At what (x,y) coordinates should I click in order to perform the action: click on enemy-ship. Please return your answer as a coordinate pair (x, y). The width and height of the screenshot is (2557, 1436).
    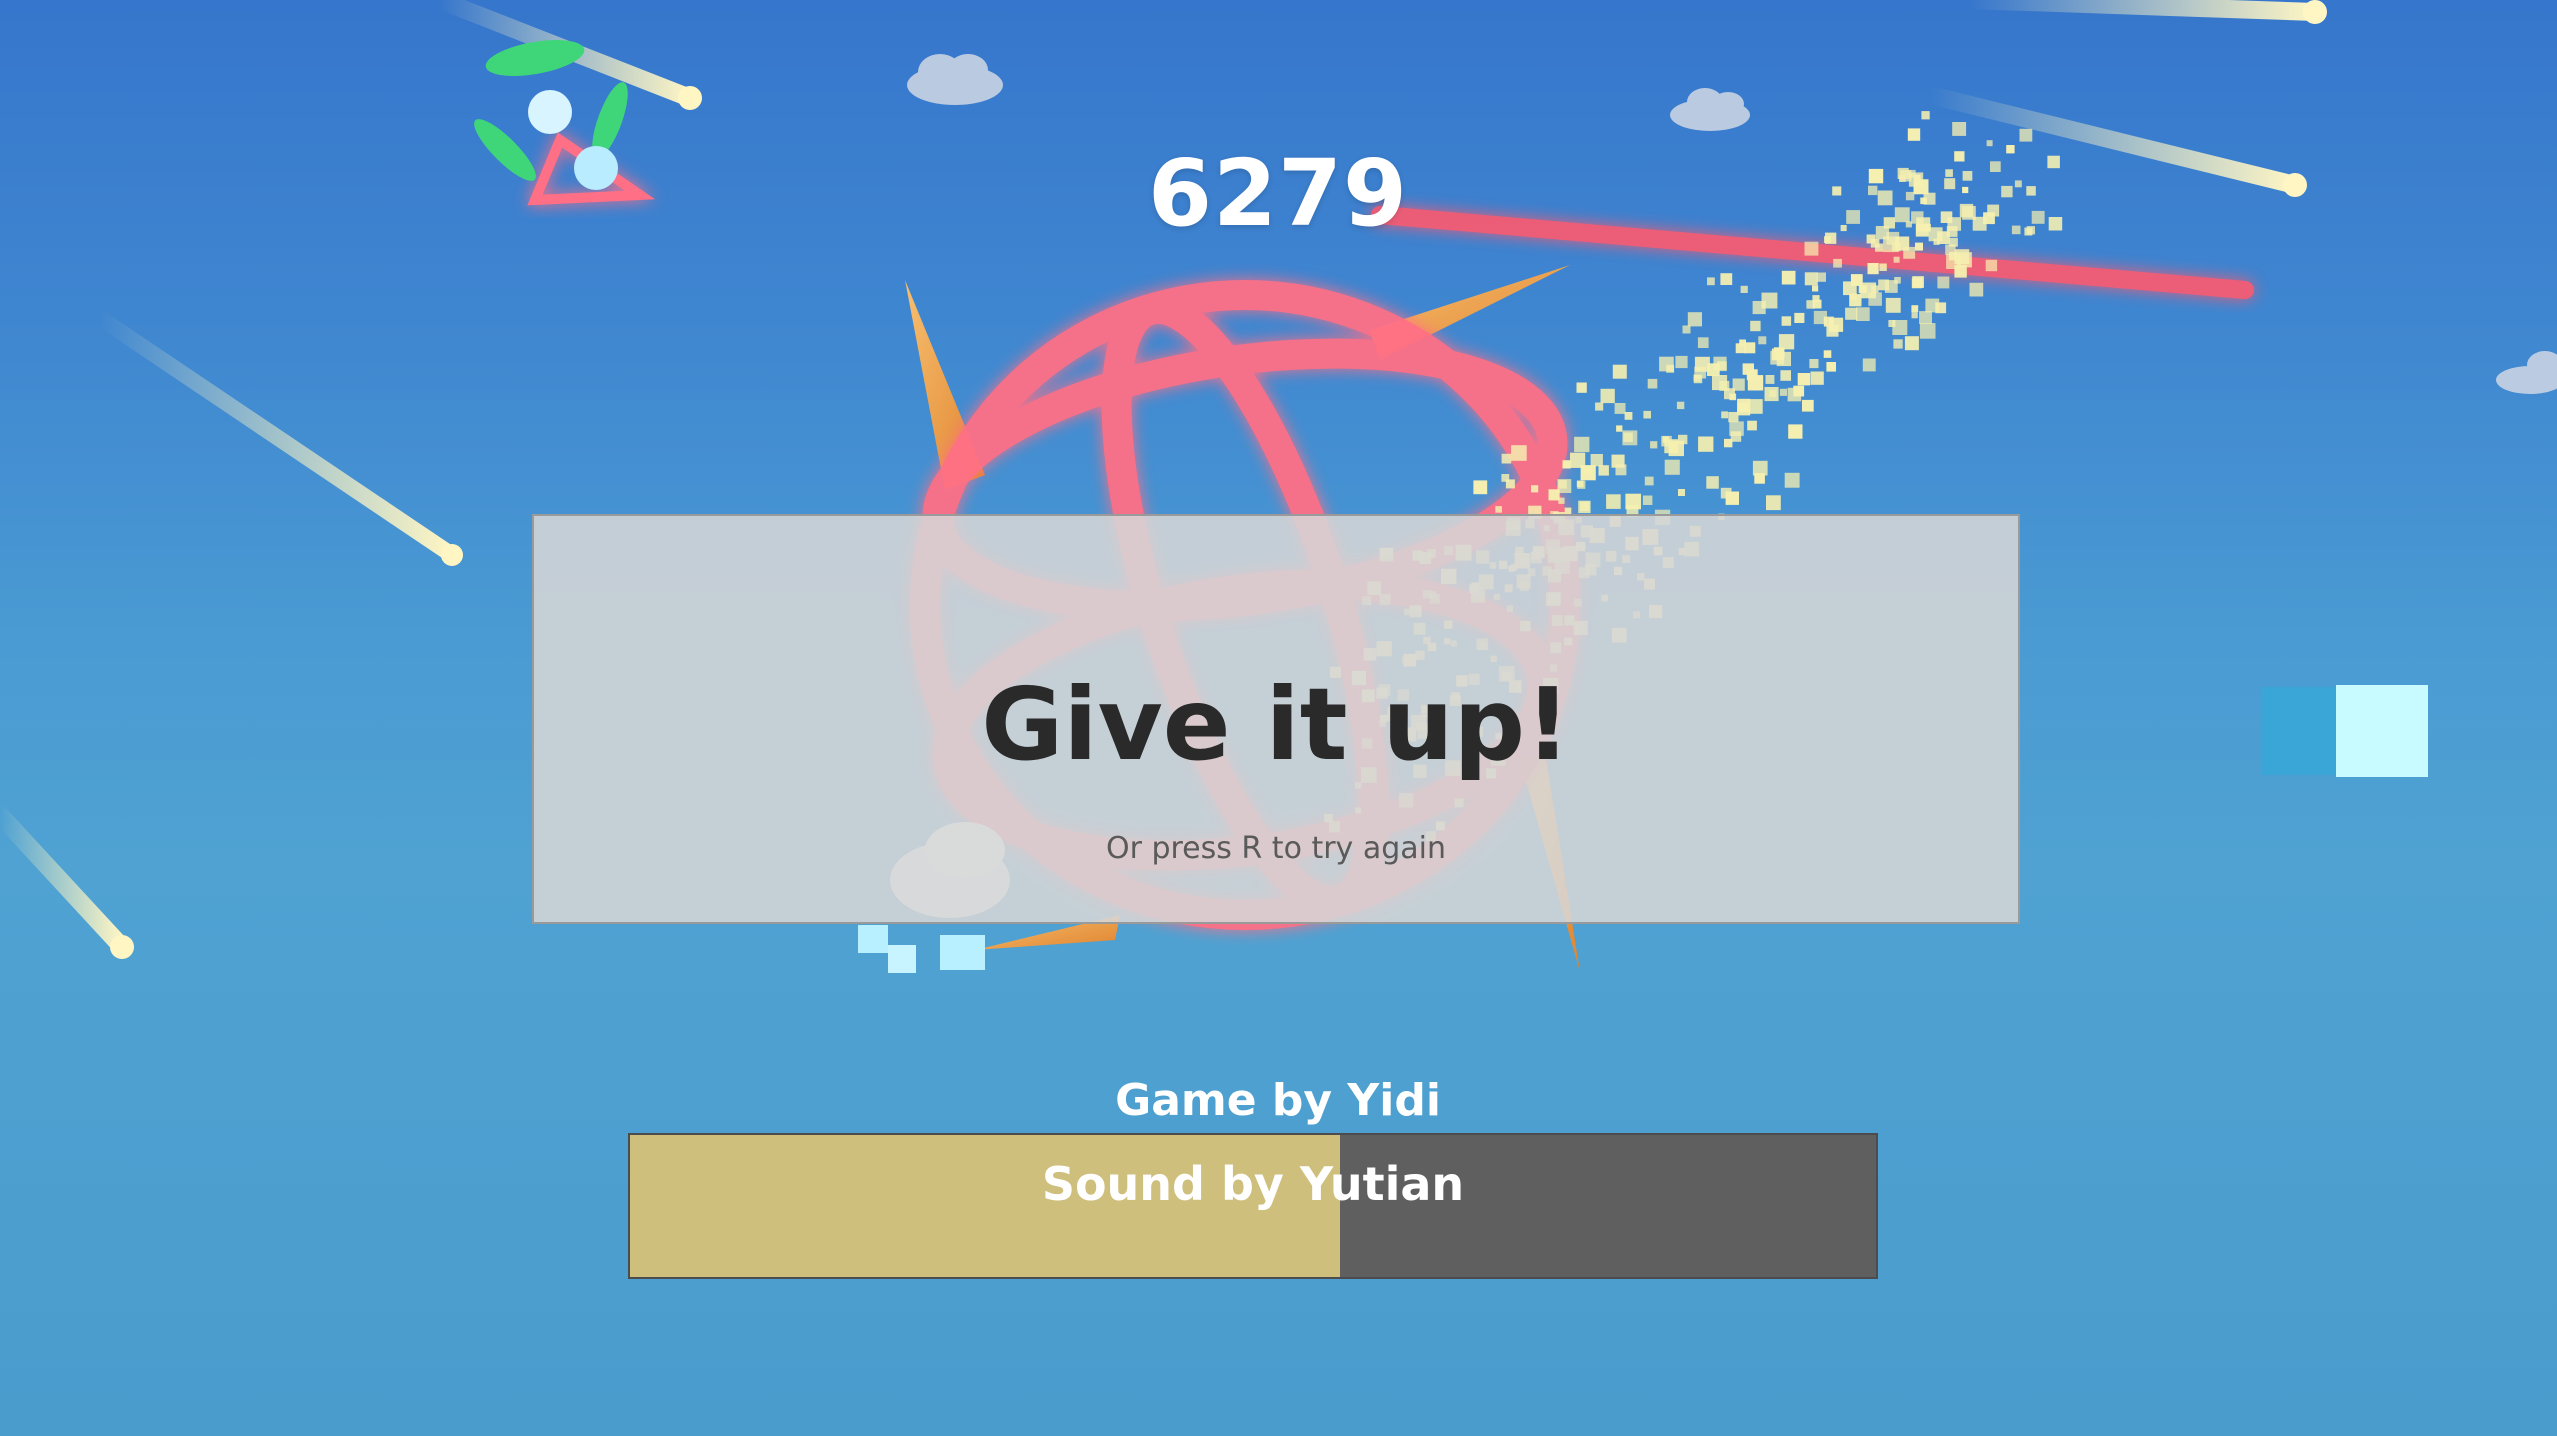
    Looking at the image, I should click on (565, 123).